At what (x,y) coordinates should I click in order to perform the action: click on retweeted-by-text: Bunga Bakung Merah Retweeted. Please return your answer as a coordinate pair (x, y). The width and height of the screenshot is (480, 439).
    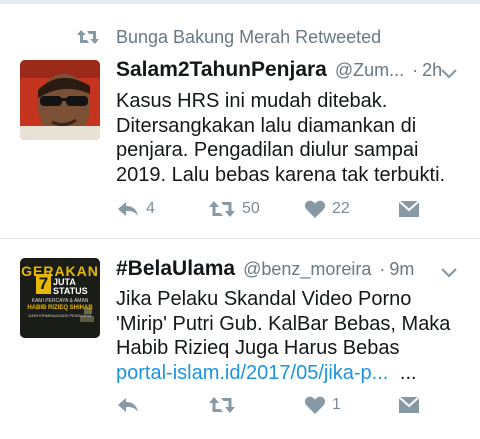
    Looking at the image, I should click on (248, 37).